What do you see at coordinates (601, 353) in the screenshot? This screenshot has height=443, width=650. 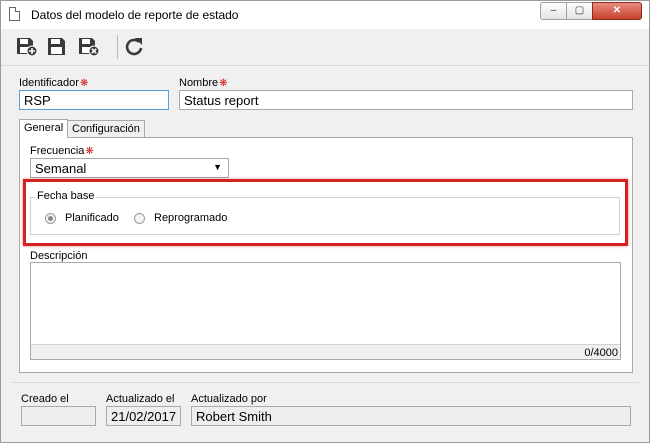 I see `character-counter: 0/4000` at bounding box center [601, 353].